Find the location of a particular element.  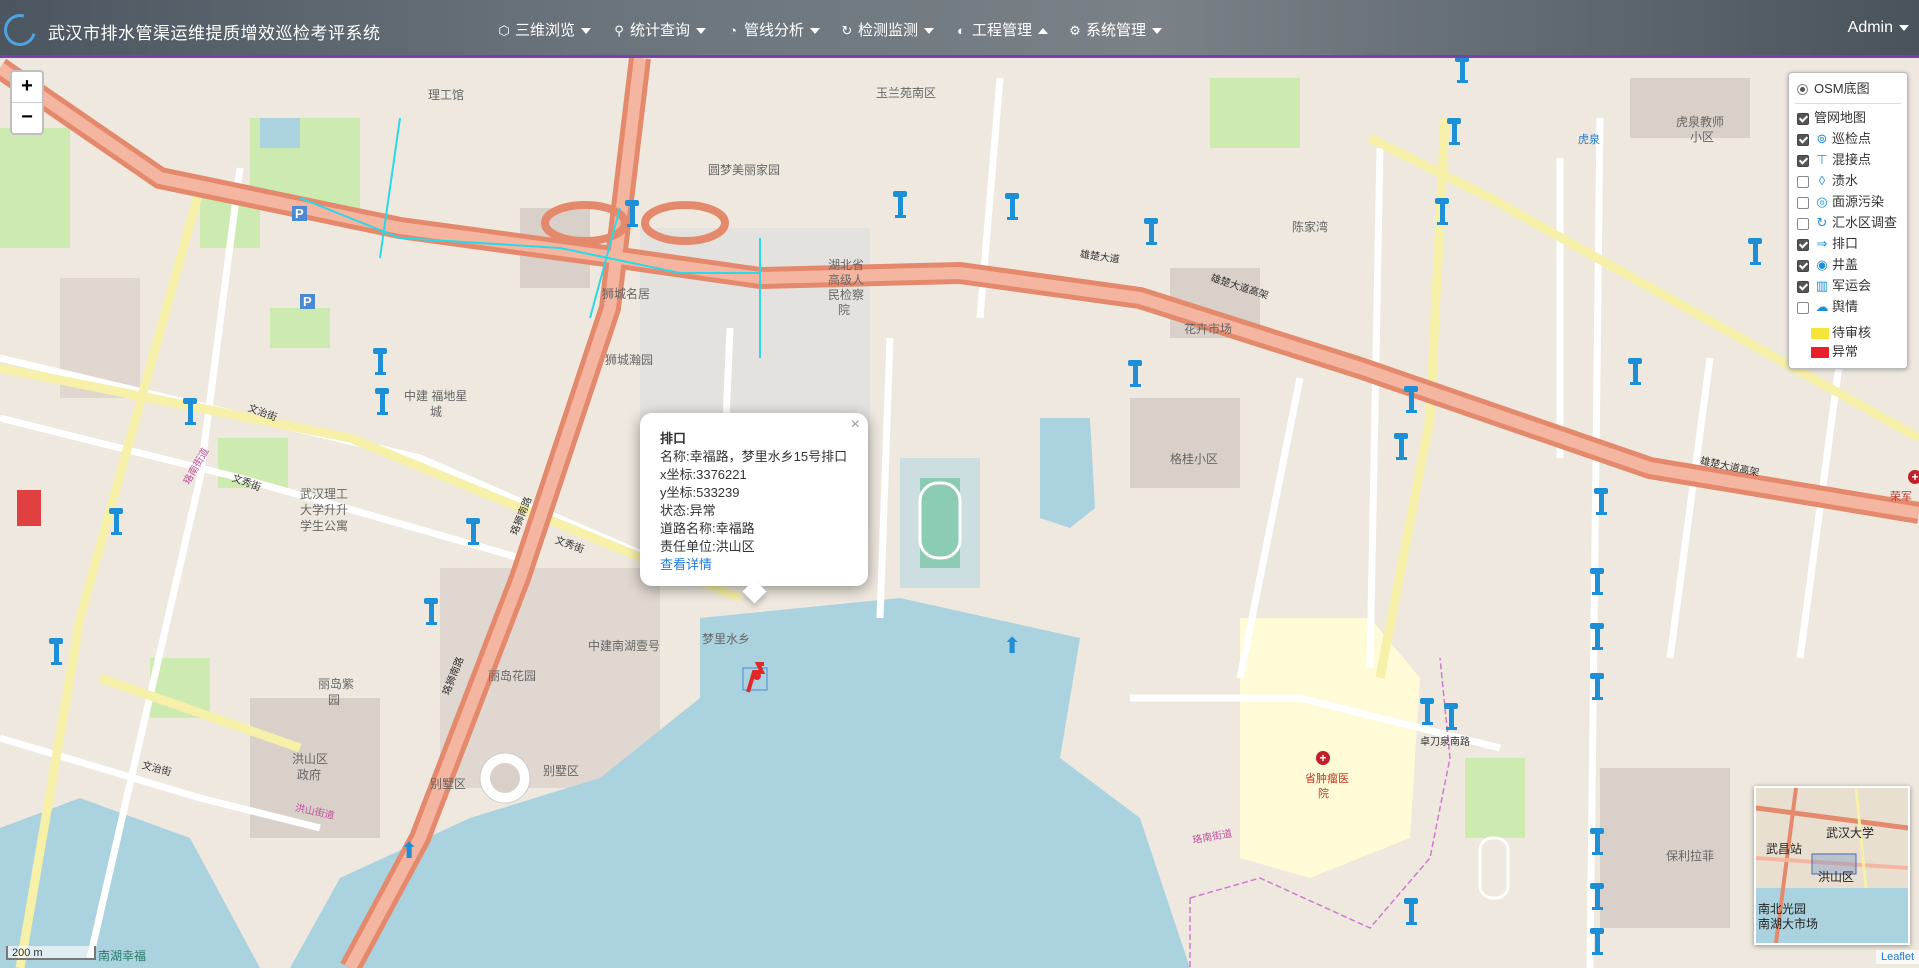

nav-system-management: ⚙ 系统管理 is located at coordinates (1115, 29).